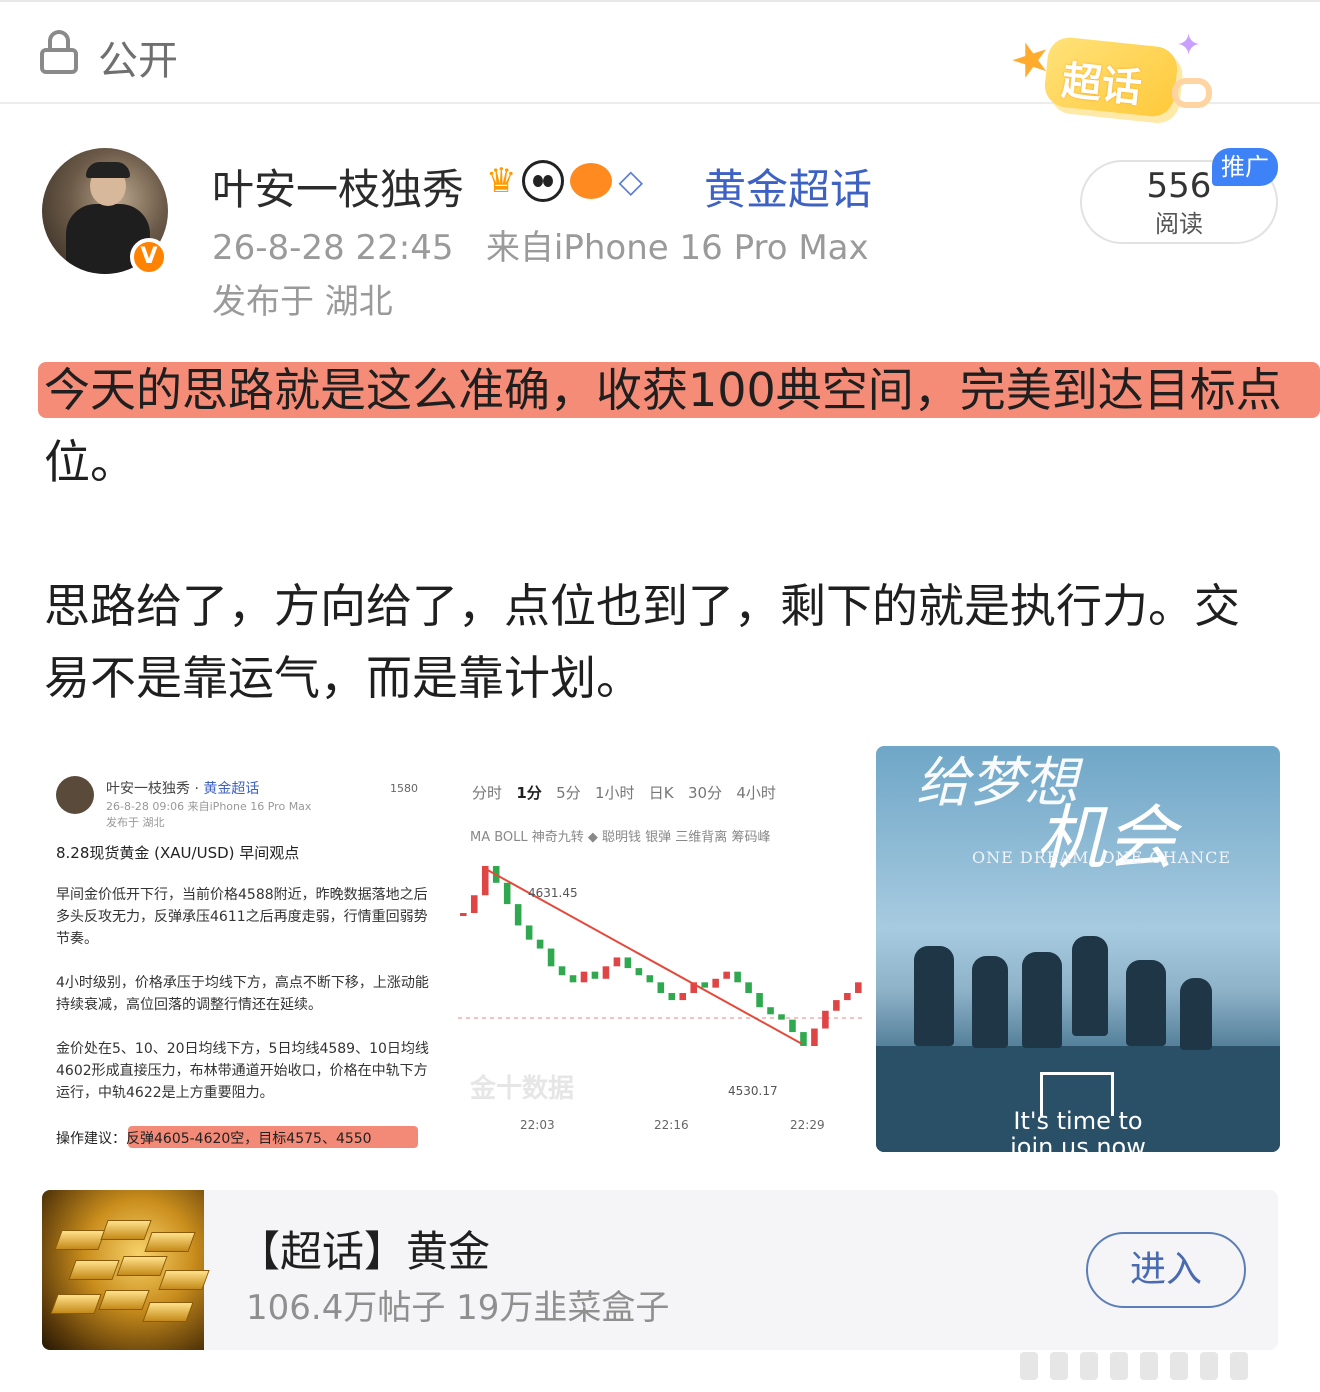  Describe the element at coordinates (487, 793) in the screenshot. I see `chart-tab: 分时` at that location.